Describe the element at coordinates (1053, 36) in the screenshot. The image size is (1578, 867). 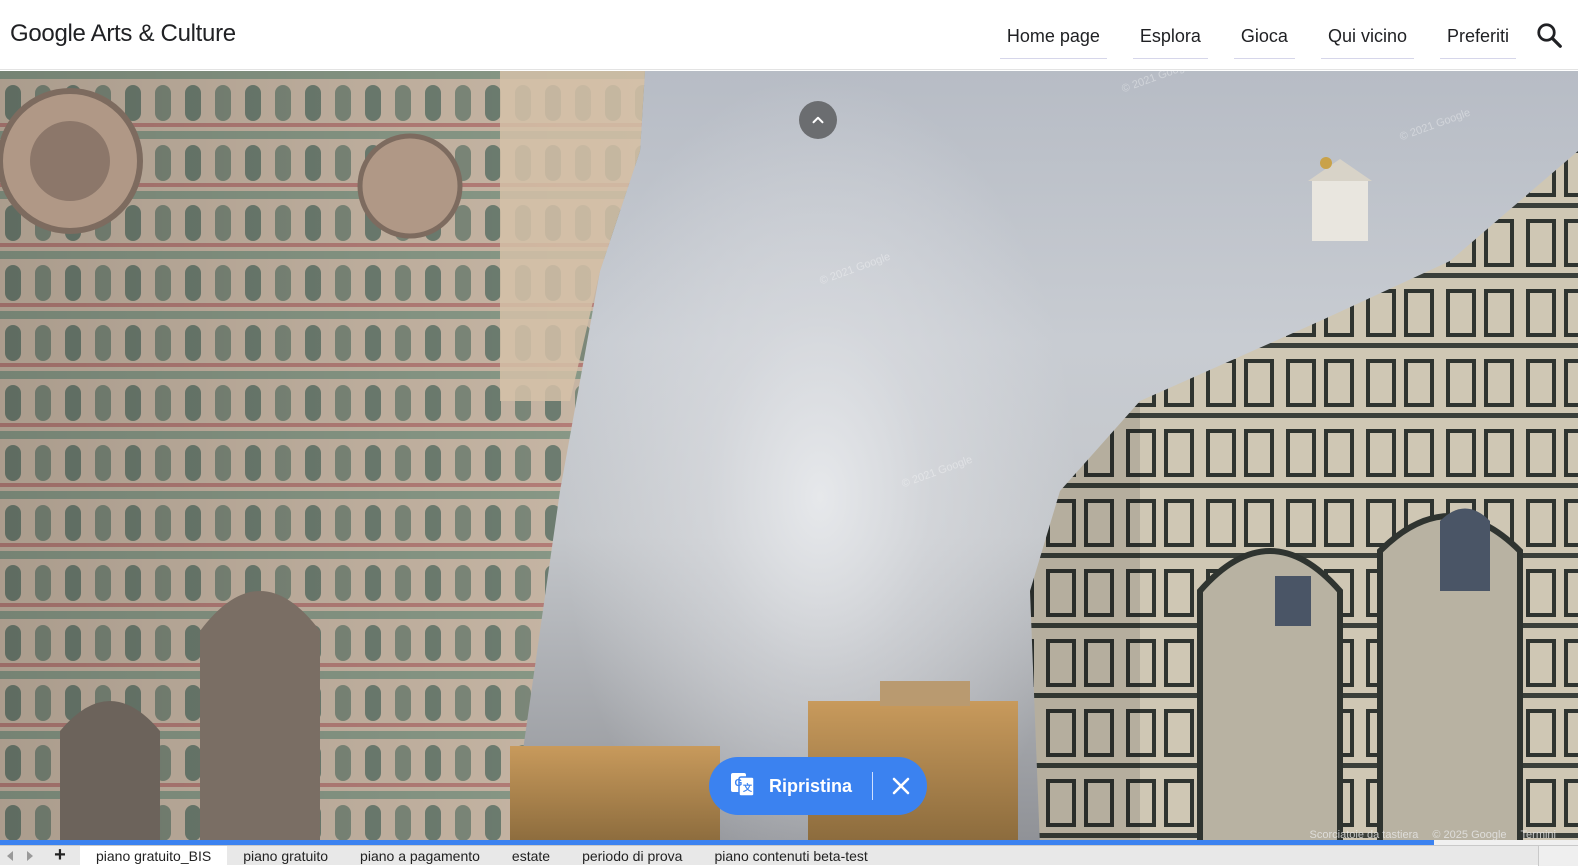
I see `nav-home-page: Home page` at that location.